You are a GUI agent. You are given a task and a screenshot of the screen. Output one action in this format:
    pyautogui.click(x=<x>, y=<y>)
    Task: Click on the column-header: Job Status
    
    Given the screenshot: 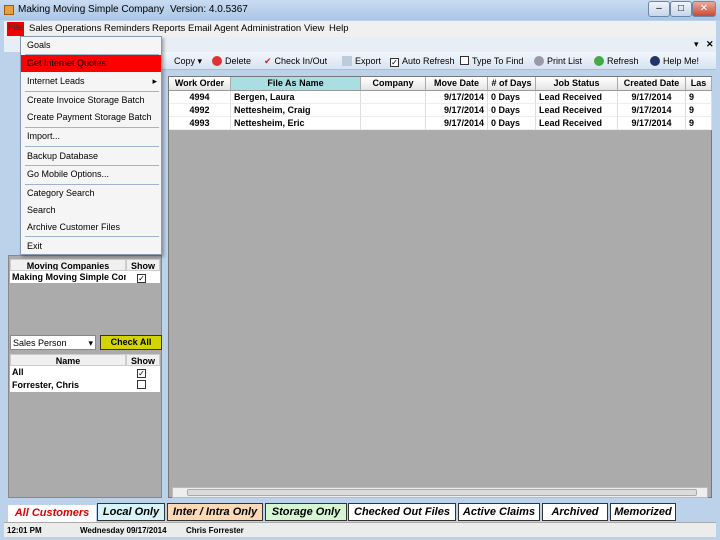 What is the action you would take?
    pyautogui.click(x=577, y=84)
    